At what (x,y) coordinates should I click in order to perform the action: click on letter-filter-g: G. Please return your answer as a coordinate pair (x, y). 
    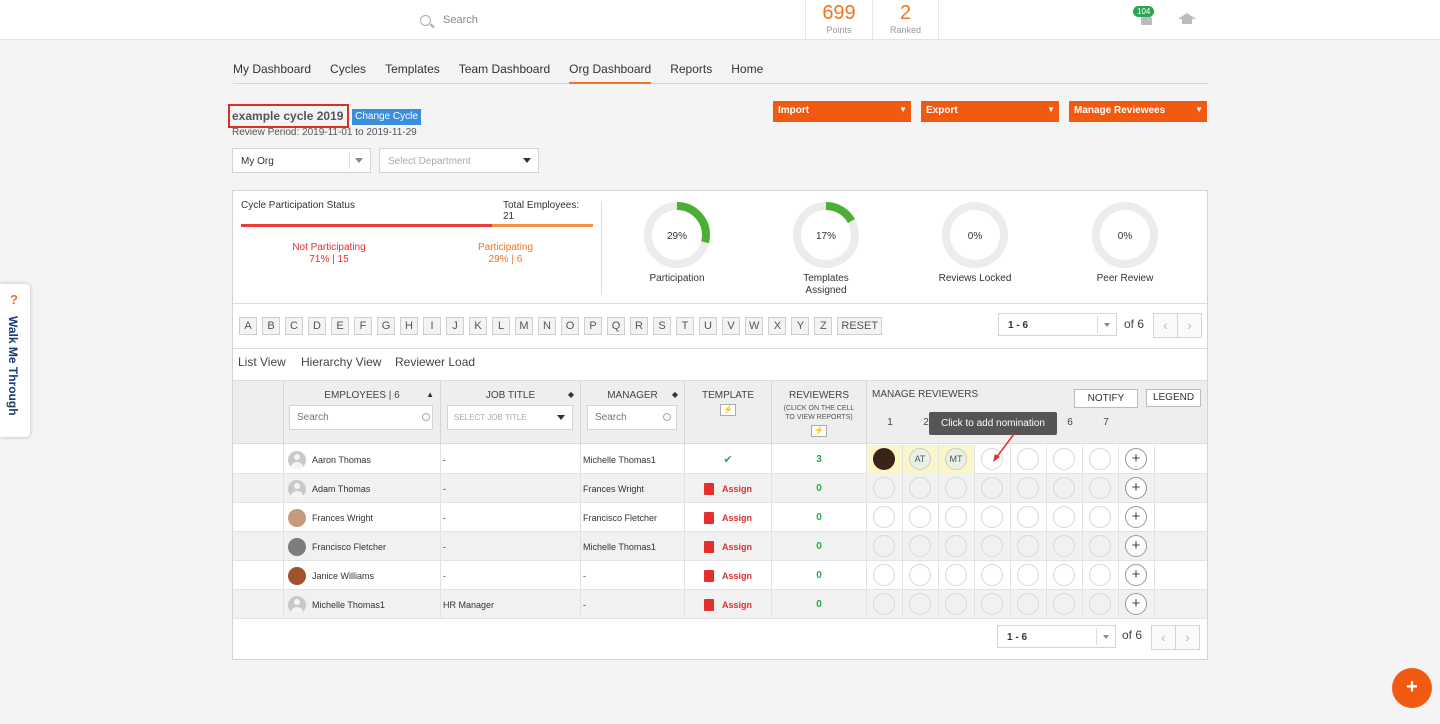
    Looking at the image, I should click on (386, 326).